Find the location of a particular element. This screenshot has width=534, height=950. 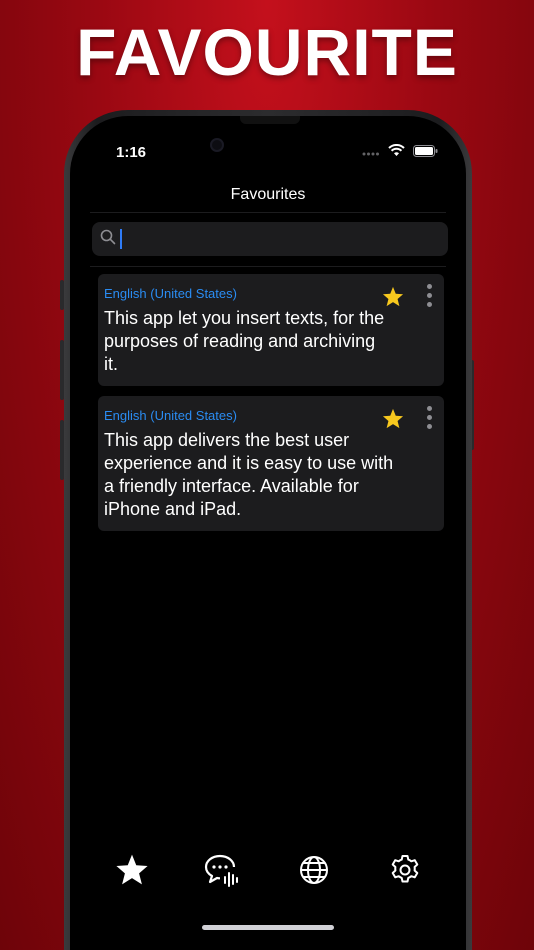

text-cursor is located at coordinates (121, 239).